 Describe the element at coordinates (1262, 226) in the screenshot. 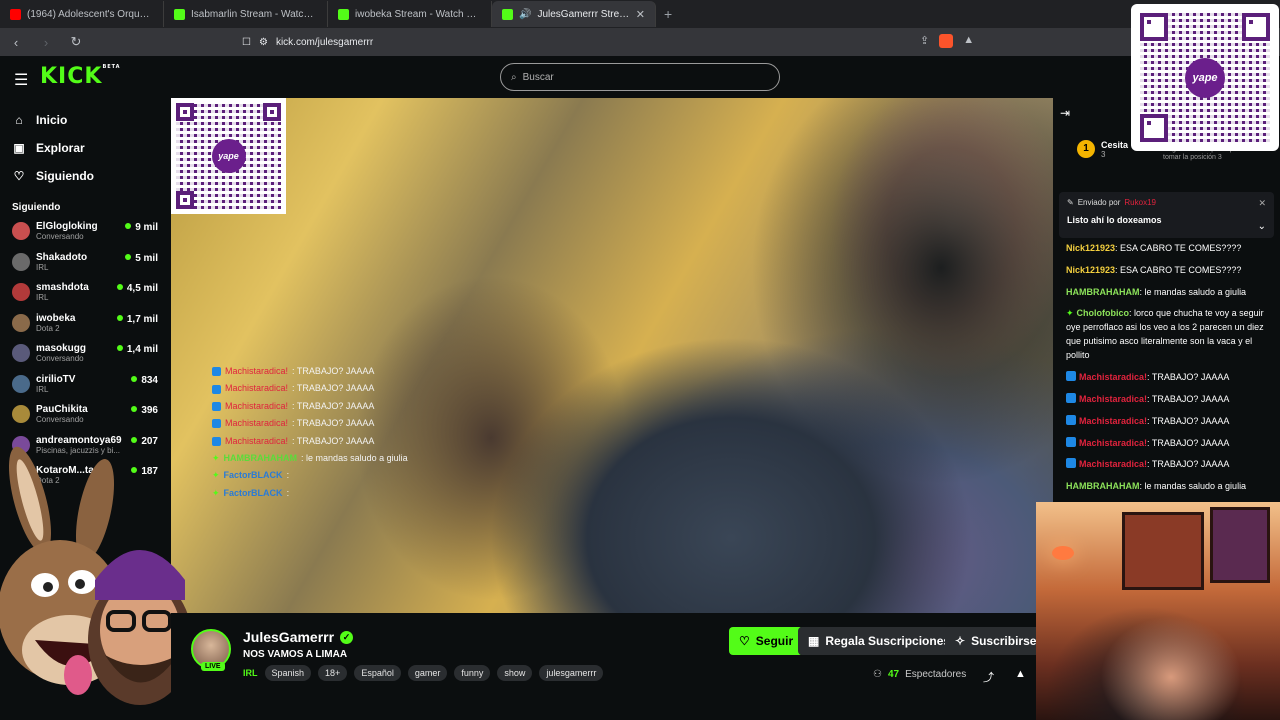

I see `chevron-down-icon: ⌄` at that location.